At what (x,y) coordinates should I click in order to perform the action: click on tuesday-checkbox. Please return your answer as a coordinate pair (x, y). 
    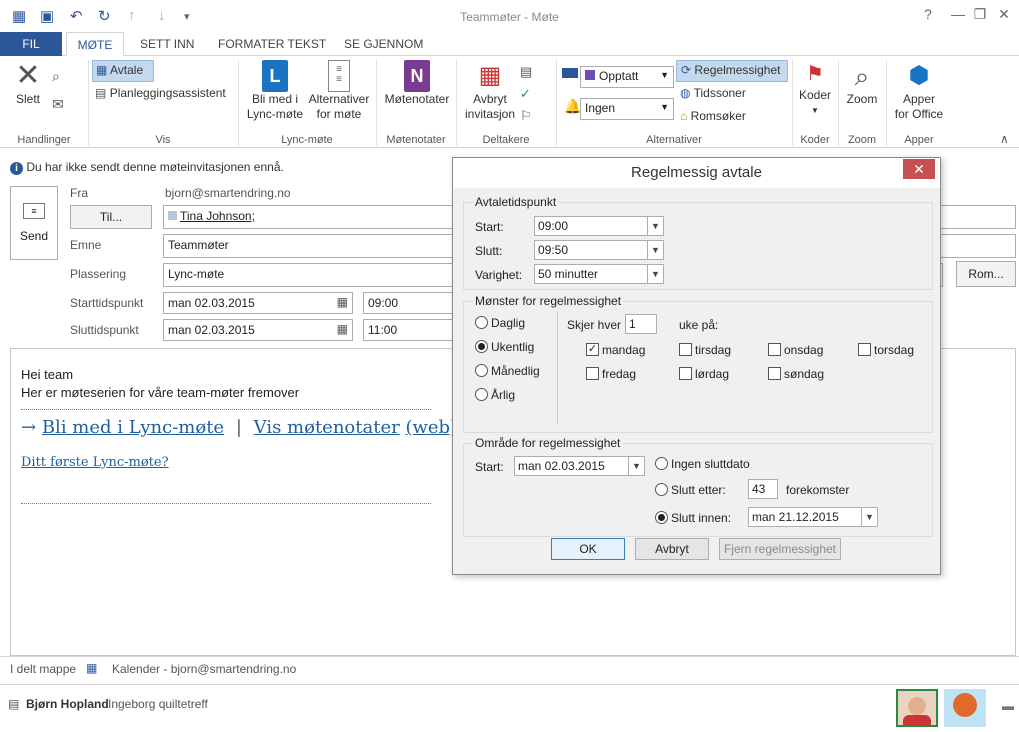
    Looking at the image, I should click on (685, 349).